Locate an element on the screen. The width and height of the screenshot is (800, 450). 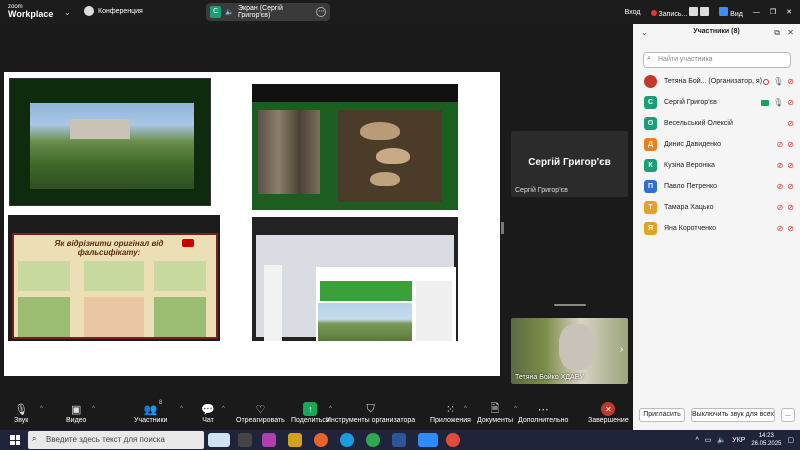
campus-photo-panel is located at coordinates (110, 142).